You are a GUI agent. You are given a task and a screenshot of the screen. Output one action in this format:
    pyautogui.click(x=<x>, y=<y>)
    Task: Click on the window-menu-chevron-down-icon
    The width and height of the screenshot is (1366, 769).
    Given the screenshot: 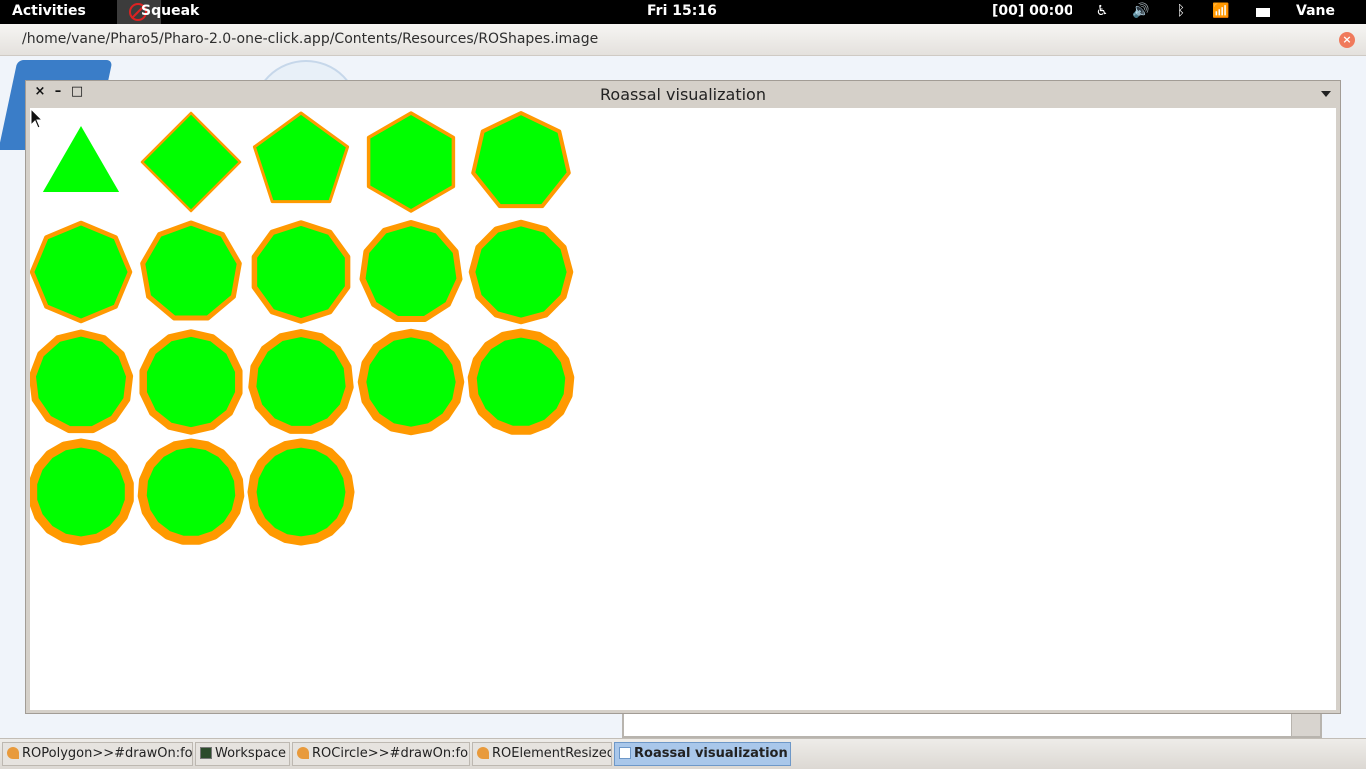 What is the action you would take?
    pyautogui.click(x=1326, y=94)
    